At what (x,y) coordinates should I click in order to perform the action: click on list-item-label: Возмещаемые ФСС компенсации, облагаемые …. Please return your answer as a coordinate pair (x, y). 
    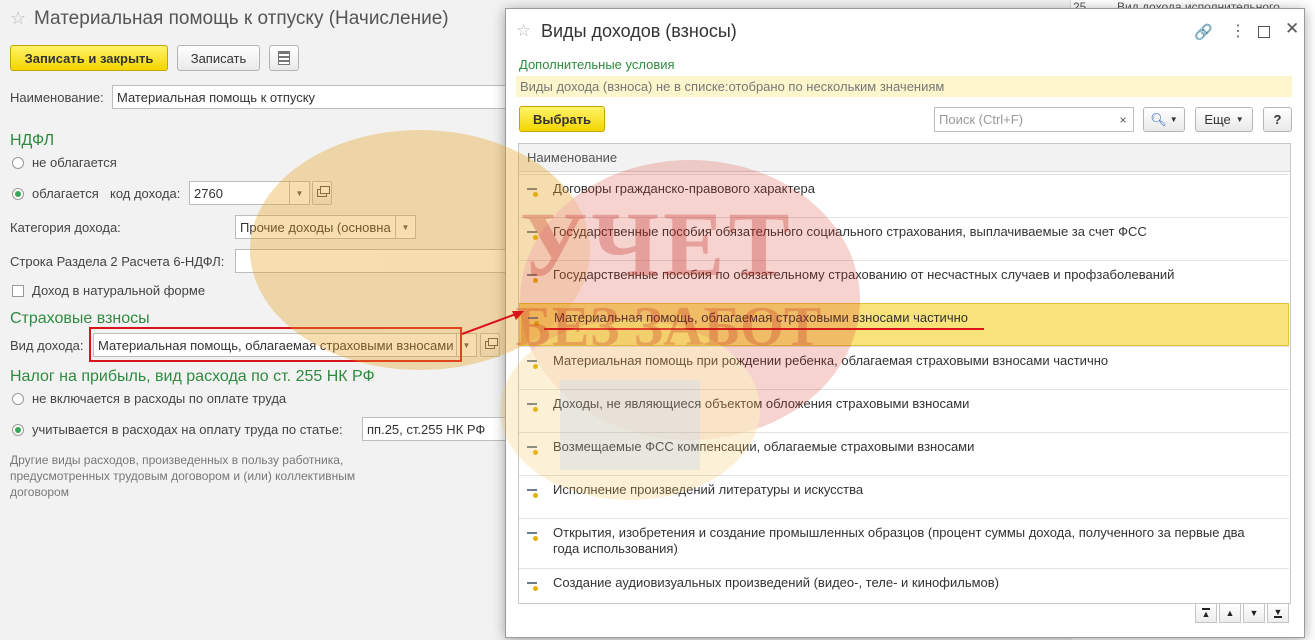
    Looking at the image, I should click on (764, 446).